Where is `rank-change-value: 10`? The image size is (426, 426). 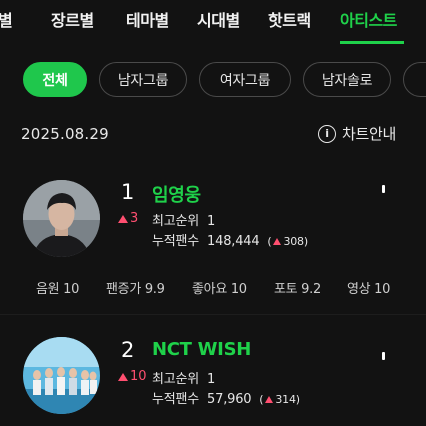 rank-change-value: 10 is located at coordinates (138, 376).